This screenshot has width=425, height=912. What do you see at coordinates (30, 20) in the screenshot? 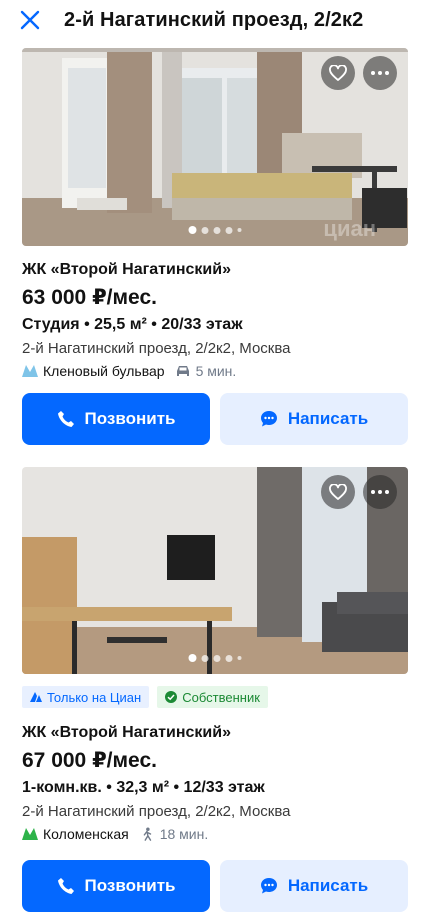
I see `close-icon` at bounding box center [30, 20].